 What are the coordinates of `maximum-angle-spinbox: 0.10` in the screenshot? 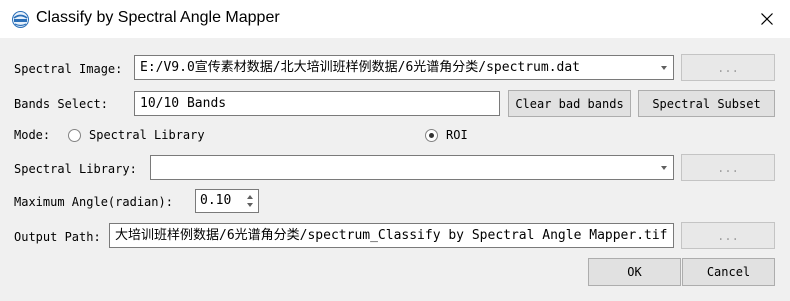 It's located at (227, 201).